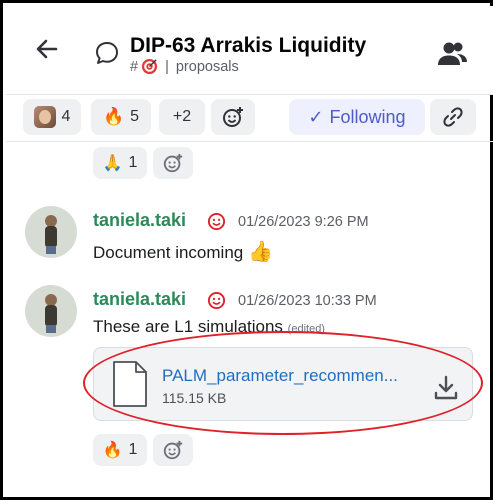  I want to click on following-button: ✓ Following, so click(357, 117).